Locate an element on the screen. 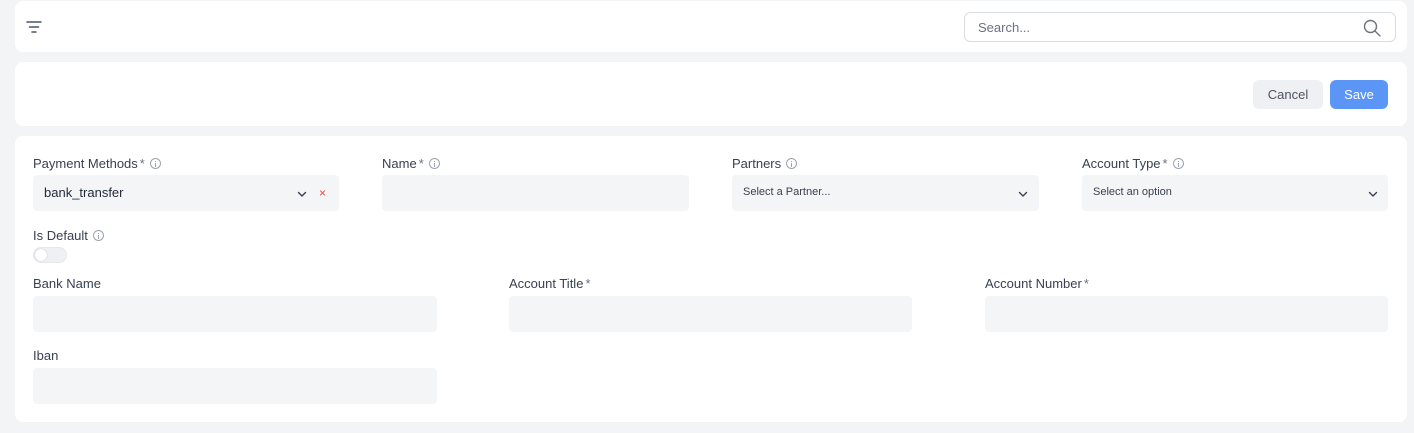 This screenshot has width=1414, height=433. account-title-label: Account Title * is located at coordinates (550, 283).